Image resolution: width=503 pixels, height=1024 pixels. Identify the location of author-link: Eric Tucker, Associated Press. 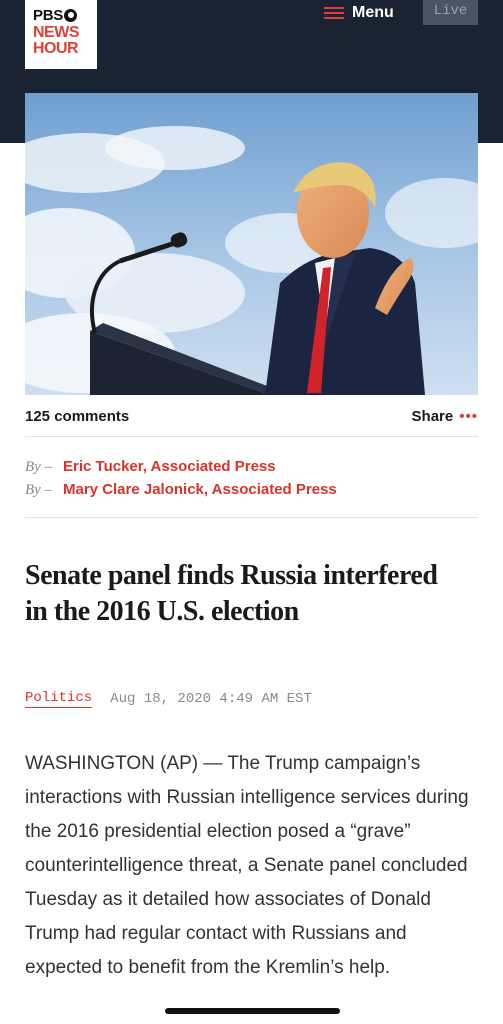
(169, 466).